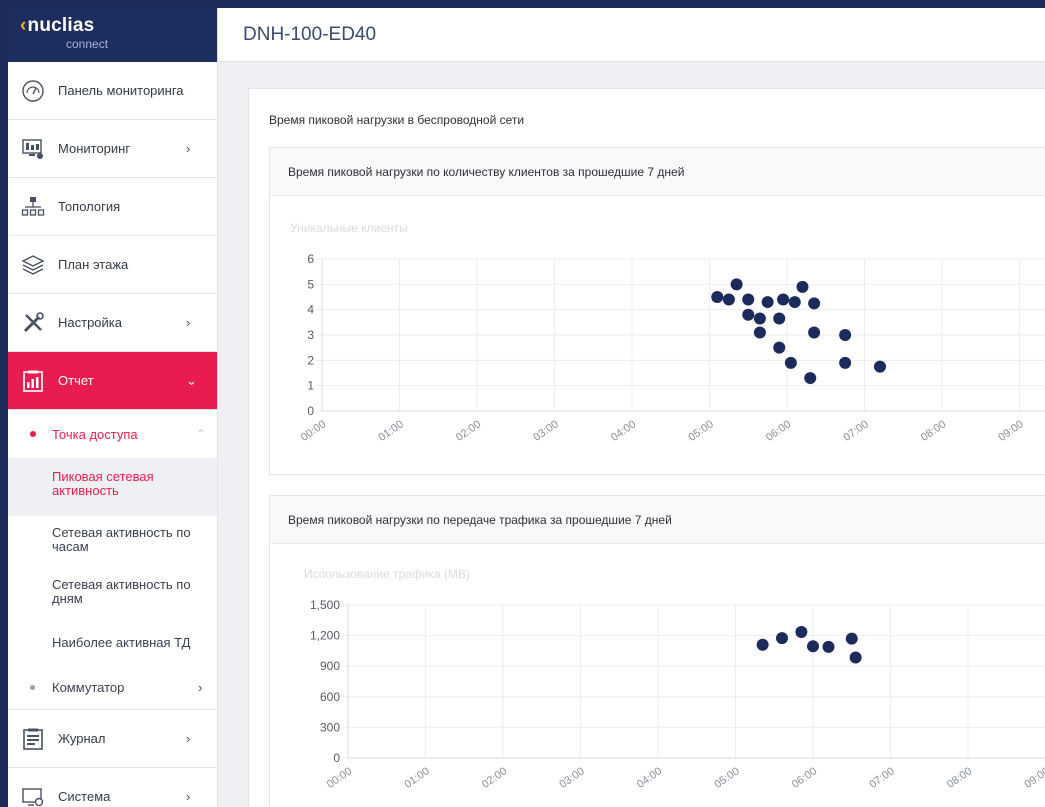  What do you see at coordinates (23, 25) in the screenshot?
I see `logo-chevron-icon: ‹` at bounding box center [23, 25].